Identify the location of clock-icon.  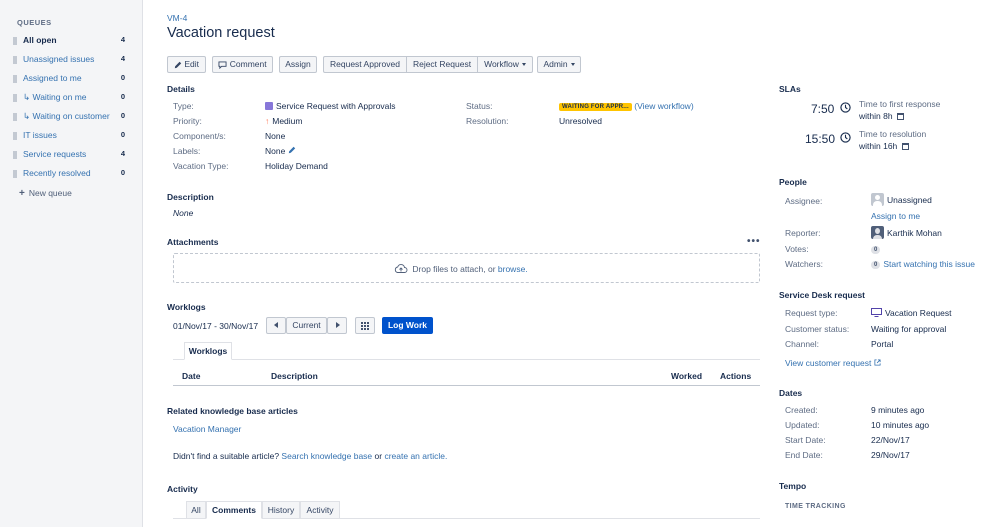
(845, 107).